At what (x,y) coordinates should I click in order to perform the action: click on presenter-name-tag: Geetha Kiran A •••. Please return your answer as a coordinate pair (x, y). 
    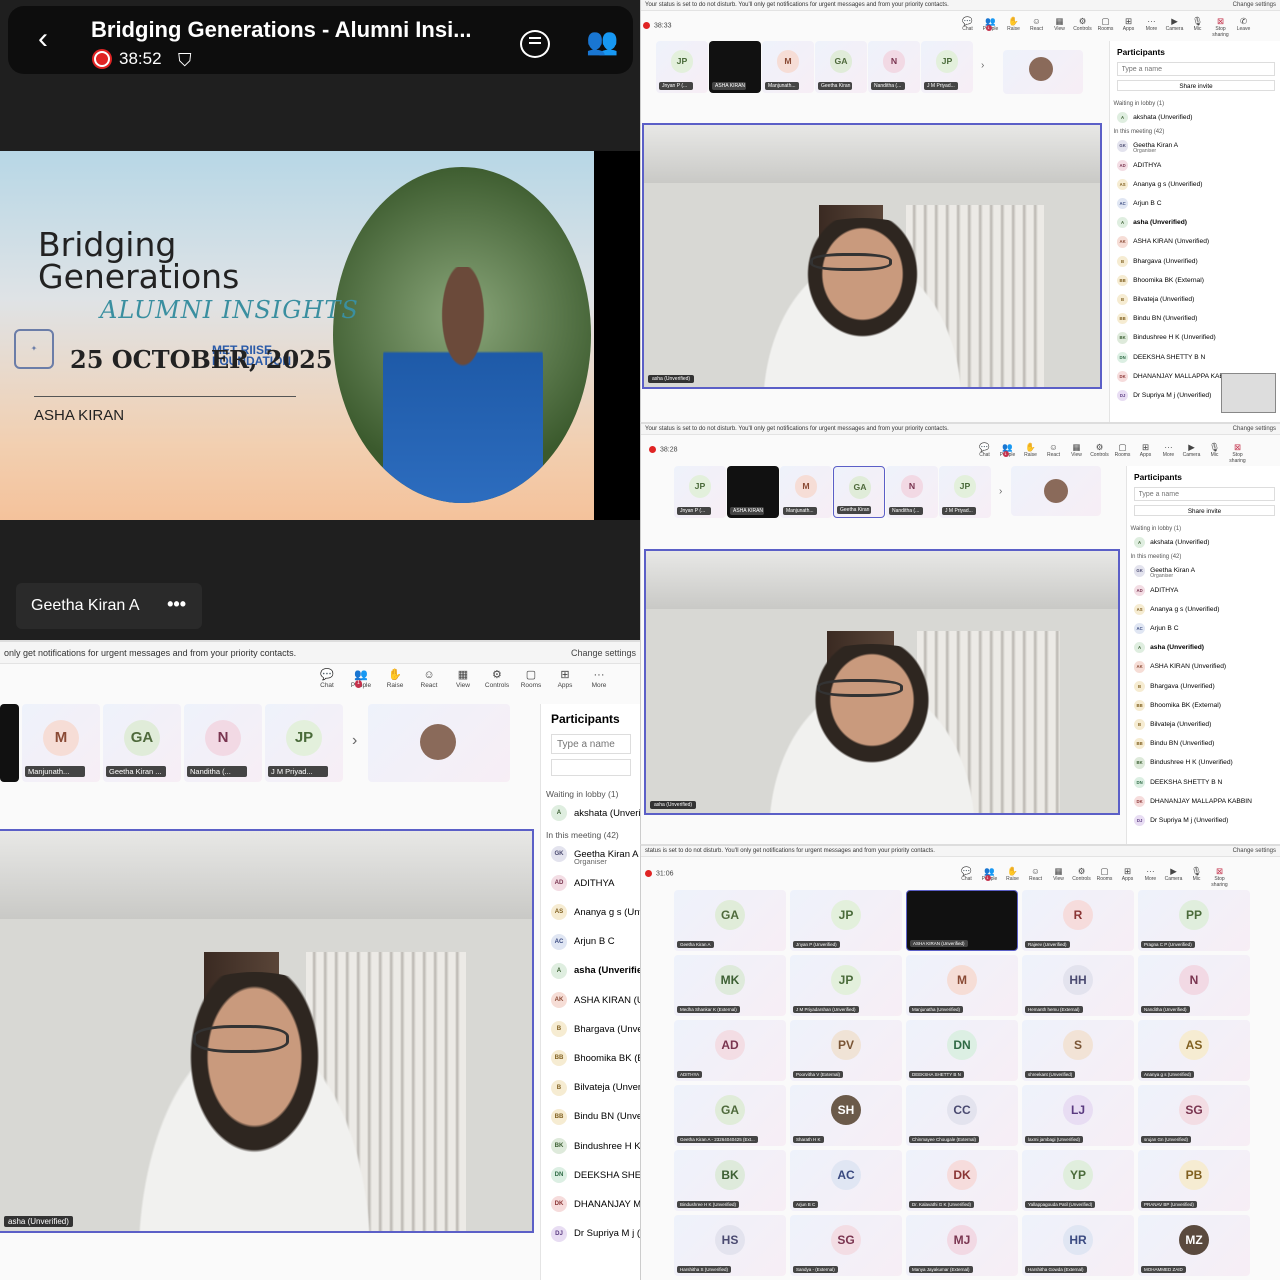
    Looking at the image, I should click on (109, 606).